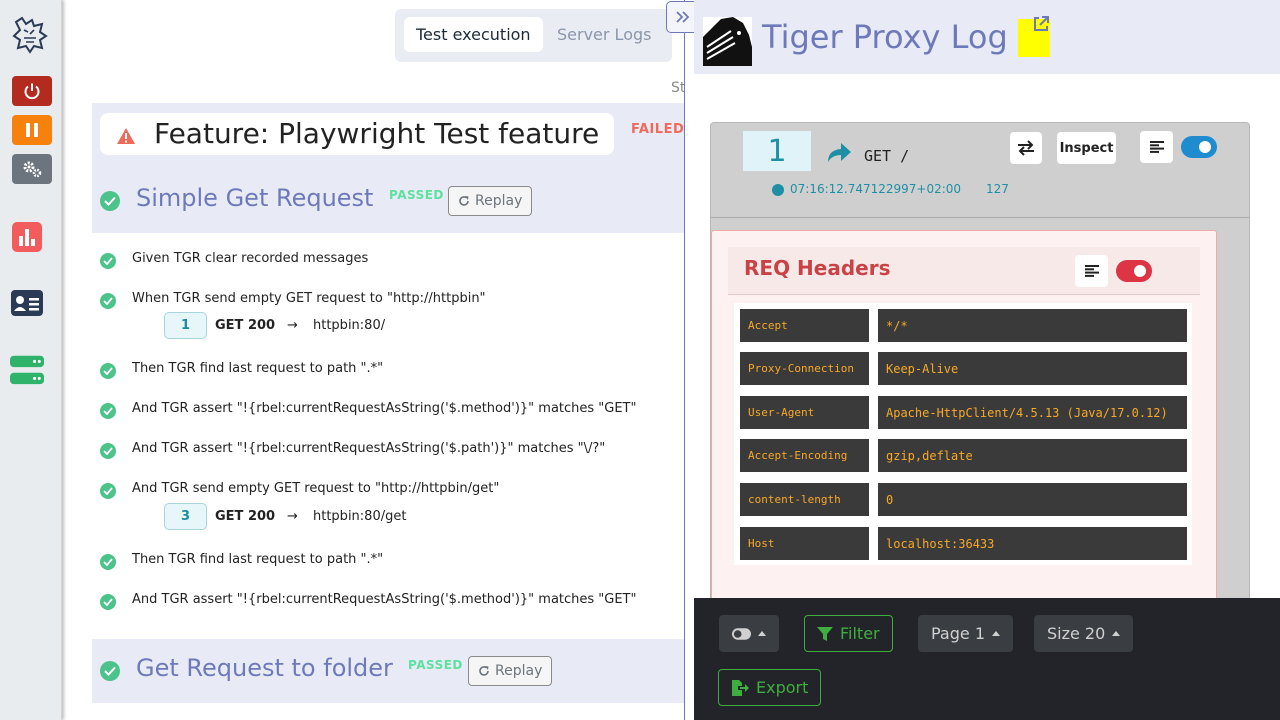 Image resolution: width=1280 pixels, height=720 pixels. I want to click on header-key: content-length, so click(804, 499).